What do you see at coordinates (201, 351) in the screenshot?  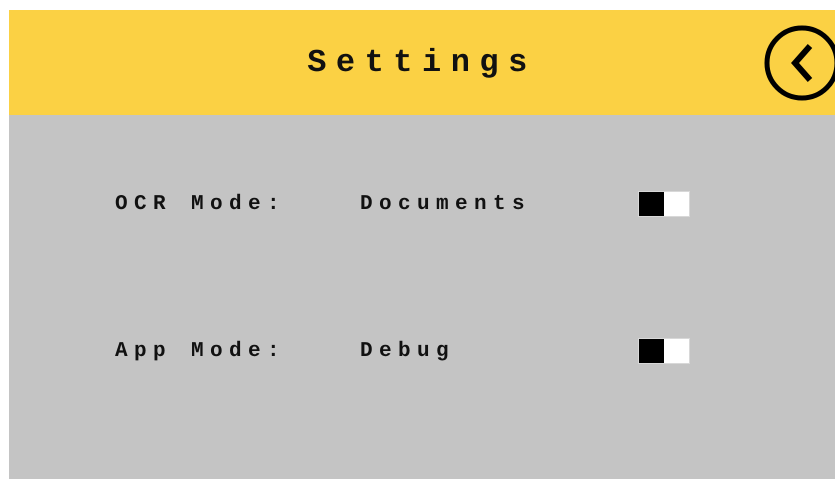 I see `setting-label: App Mode:` at bounding box center [201, 351].